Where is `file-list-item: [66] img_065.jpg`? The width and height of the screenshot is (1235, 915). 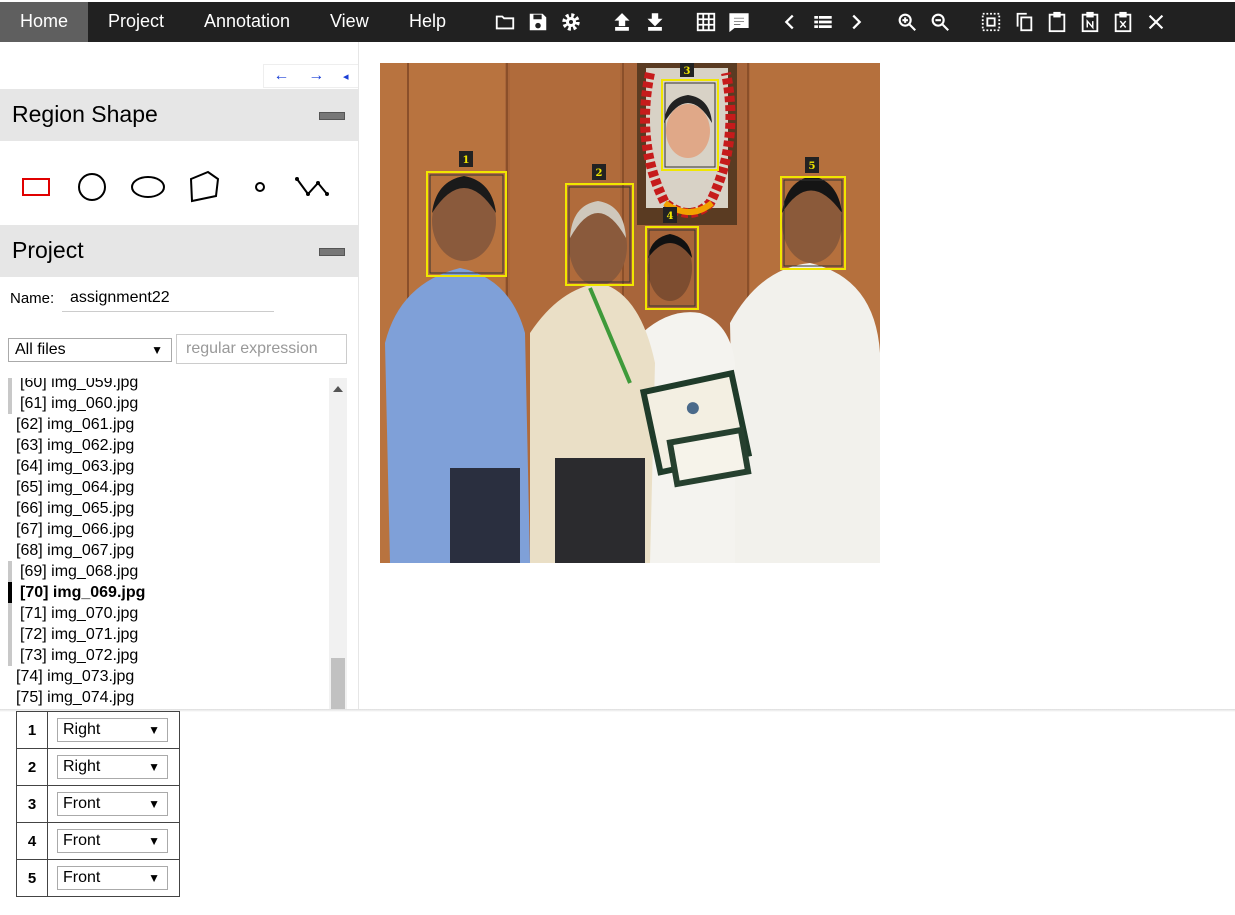
file-list-item: [66] img_065.jpg is located at coordinates (75, 508).